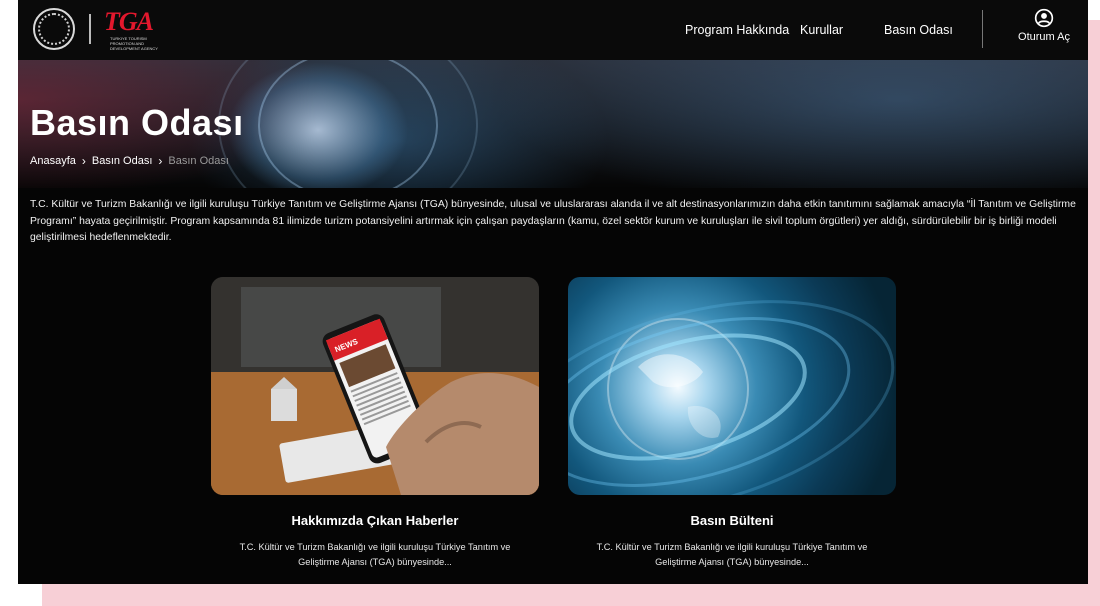  What do you see at coordinates (1044, 29) in the screenshot?
I see `login-button: Oturum Aç` at bounding box center [1044, 29].